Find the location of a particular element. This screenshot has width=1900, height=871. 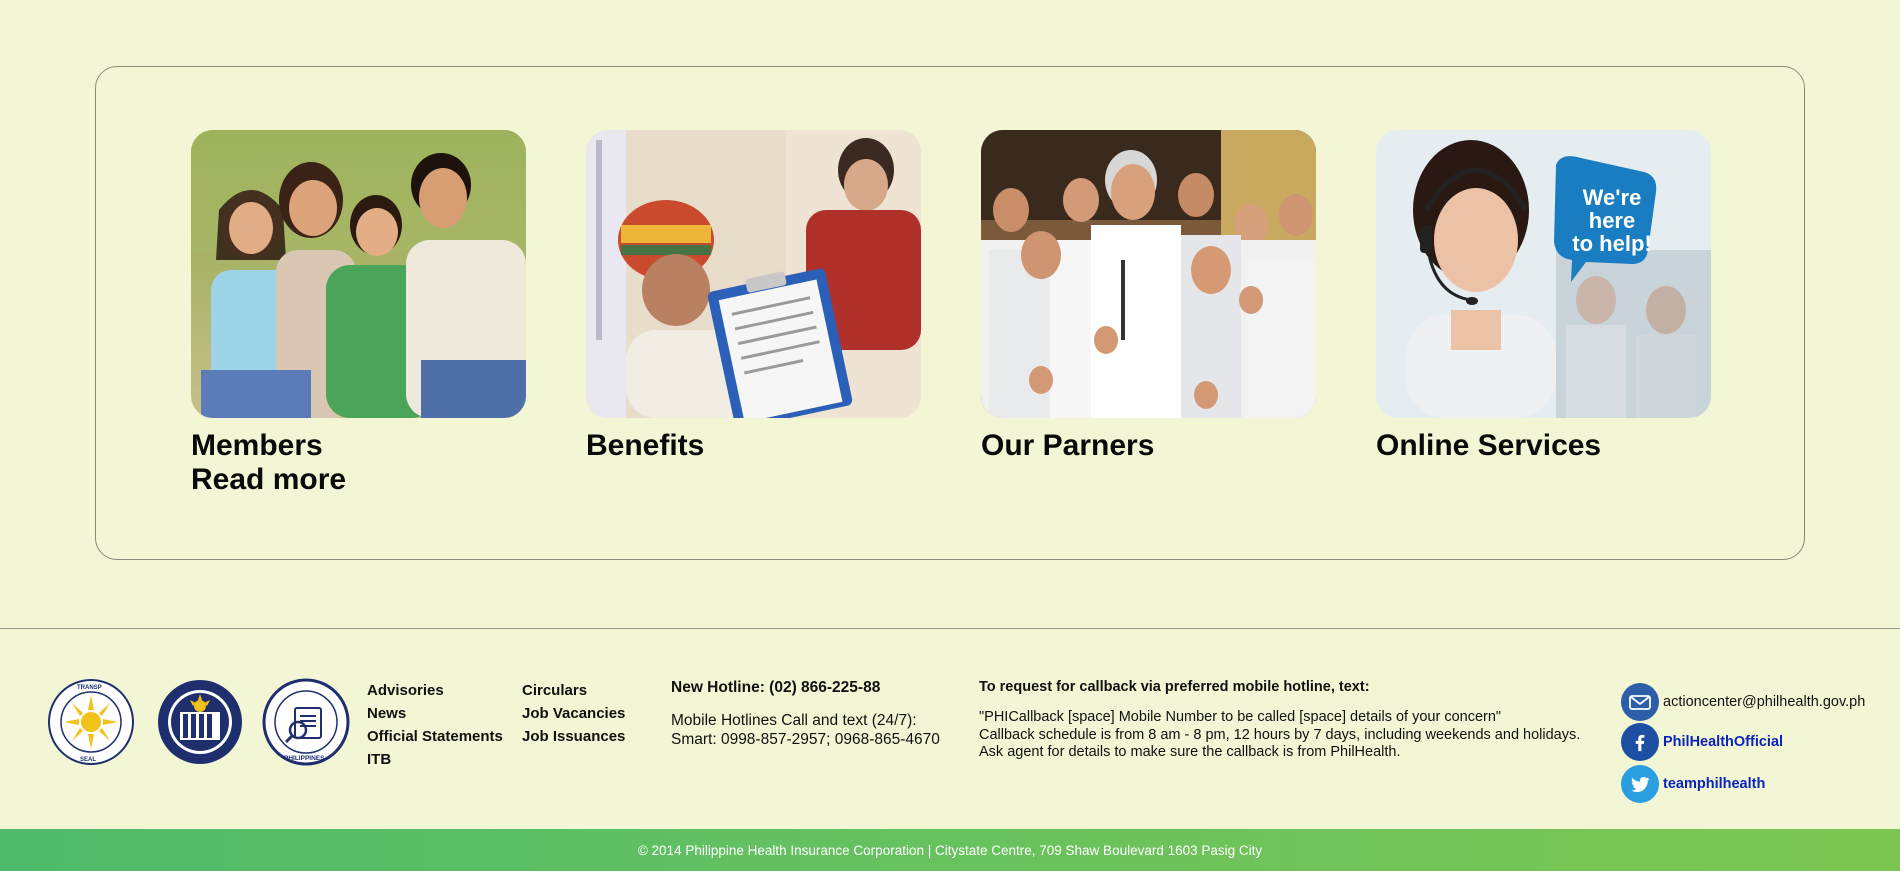

link-job-vacancies: Job Vacancies is located at coordinates (573, 713).